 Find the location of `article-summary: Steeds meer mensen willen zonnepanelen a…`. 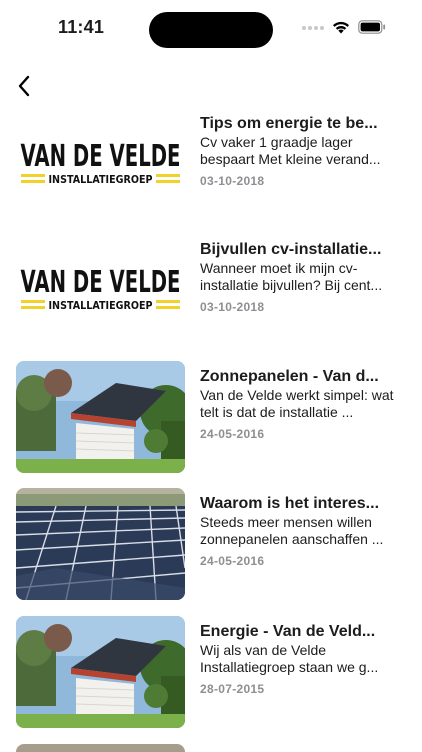

article-summary: Steeds meer mensen willen zonnepanelen a… is located at coordinates (292, 530).